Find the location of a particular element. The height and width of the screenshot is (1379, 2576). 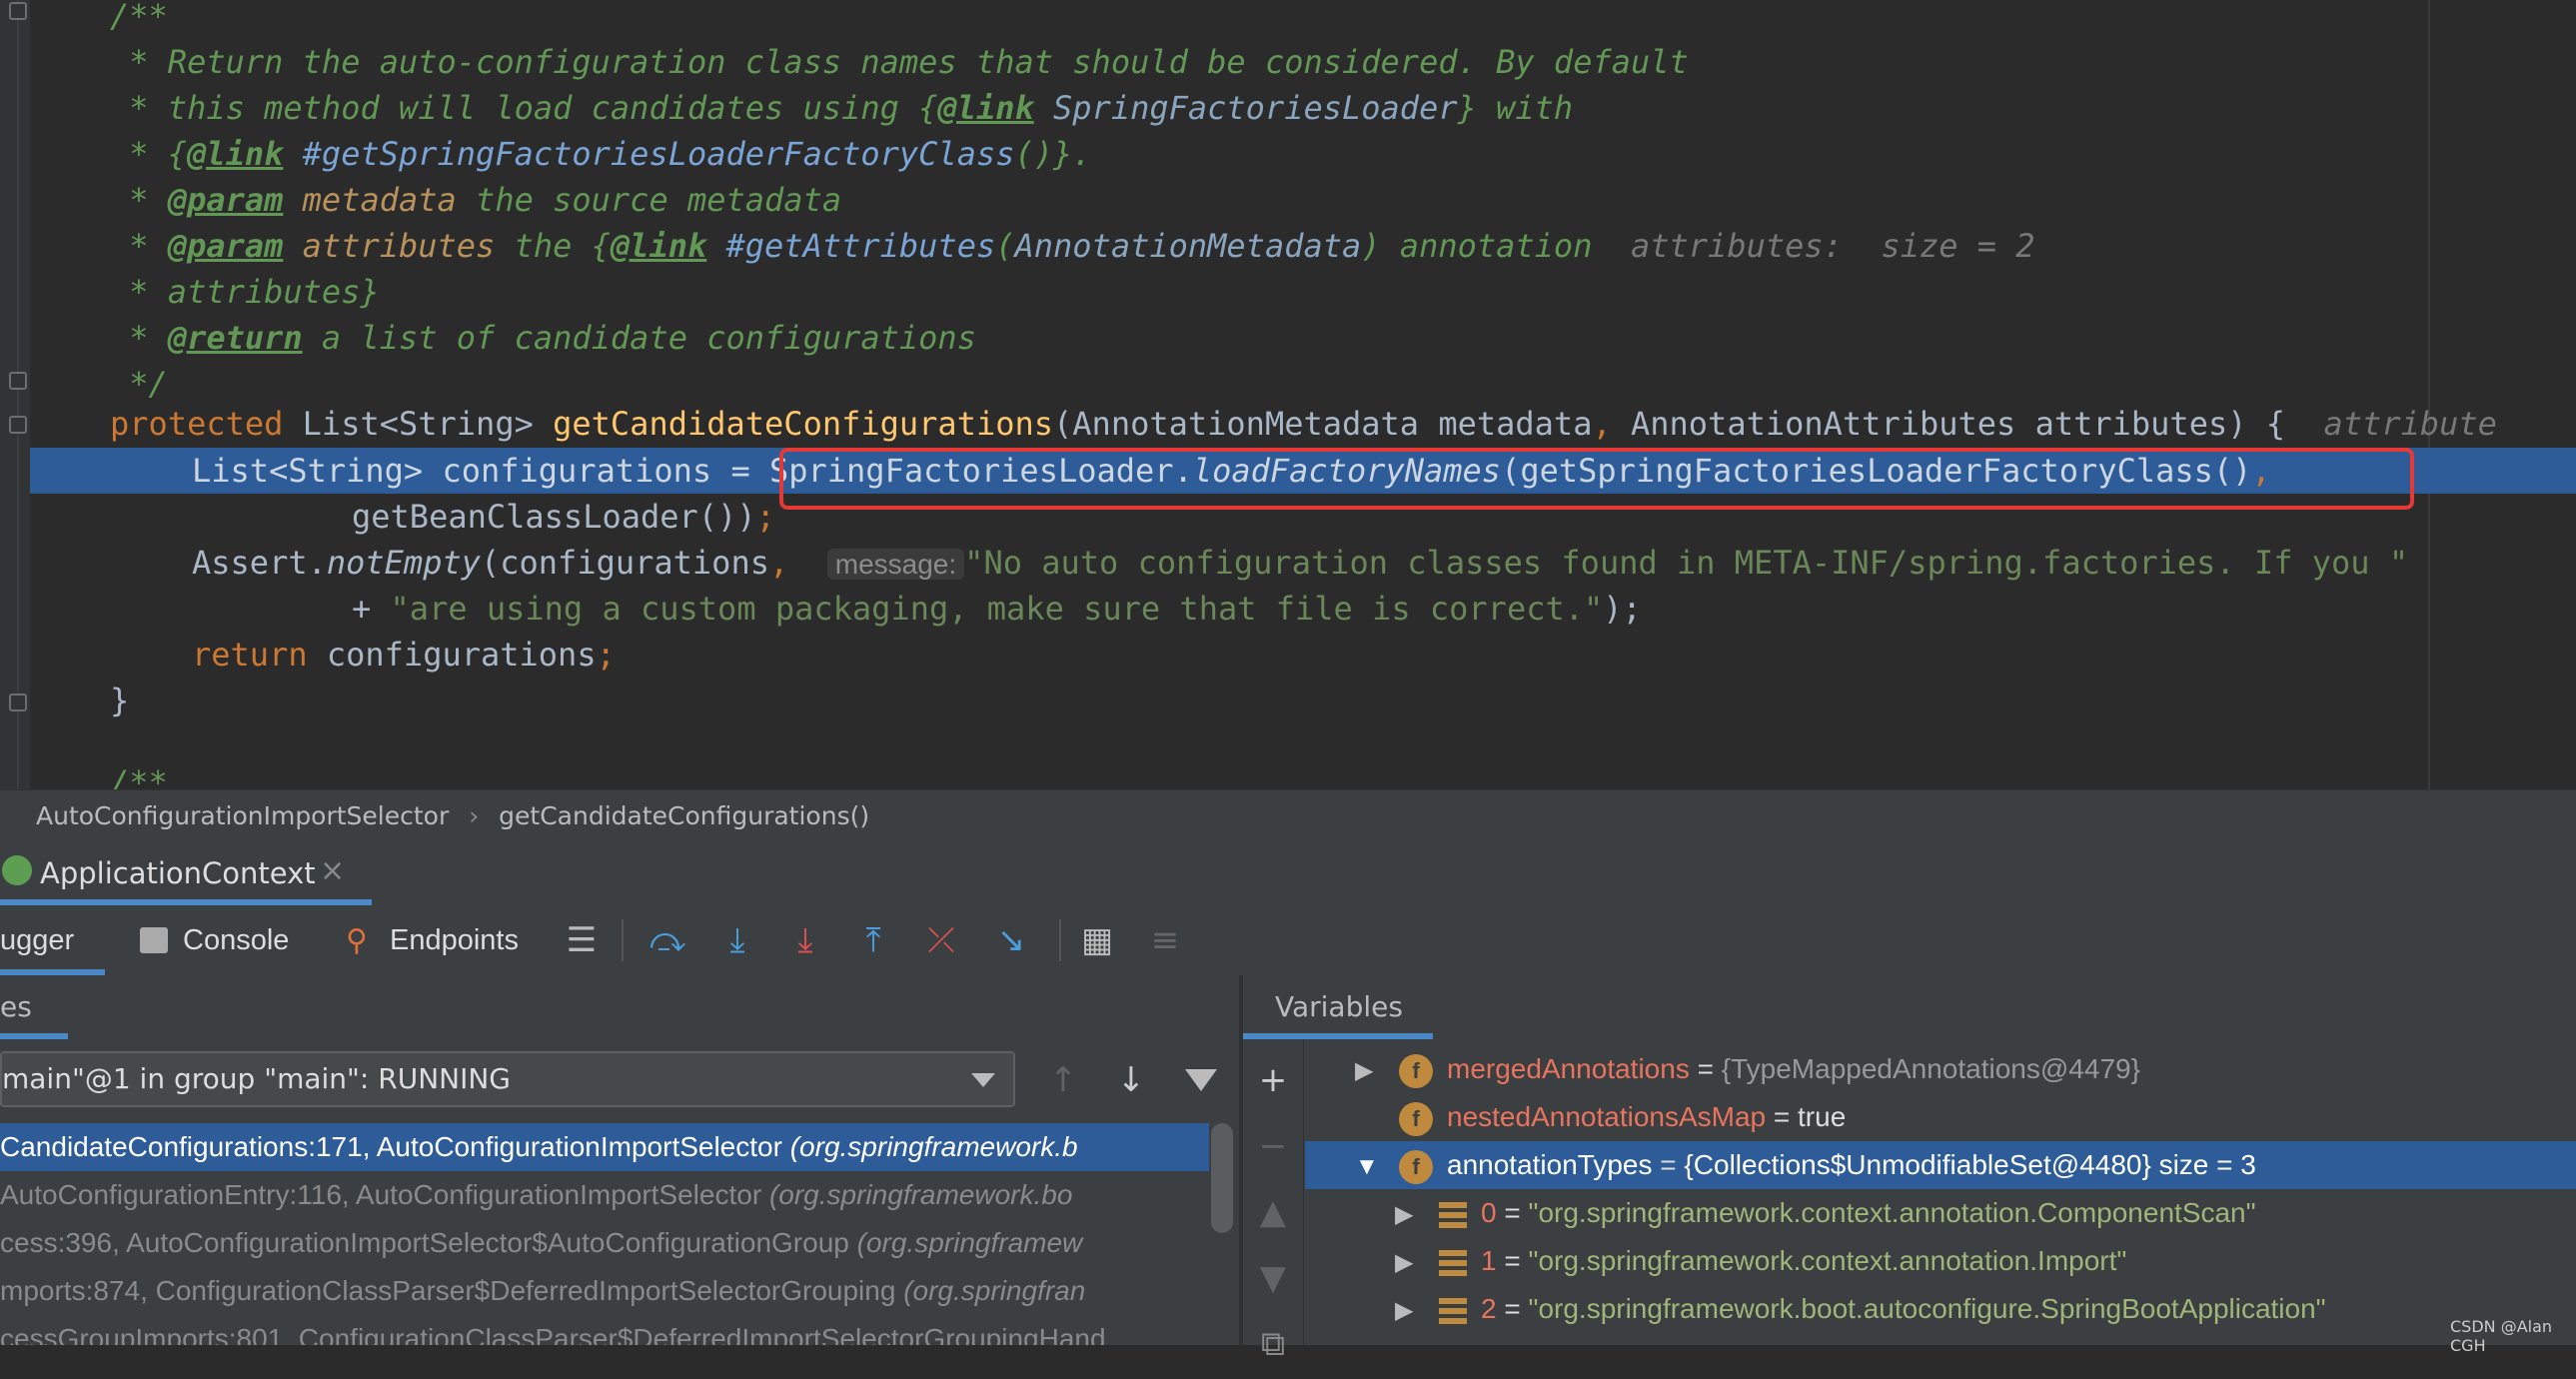

variable-name: 1 is located at coordinates (1489, 1260).